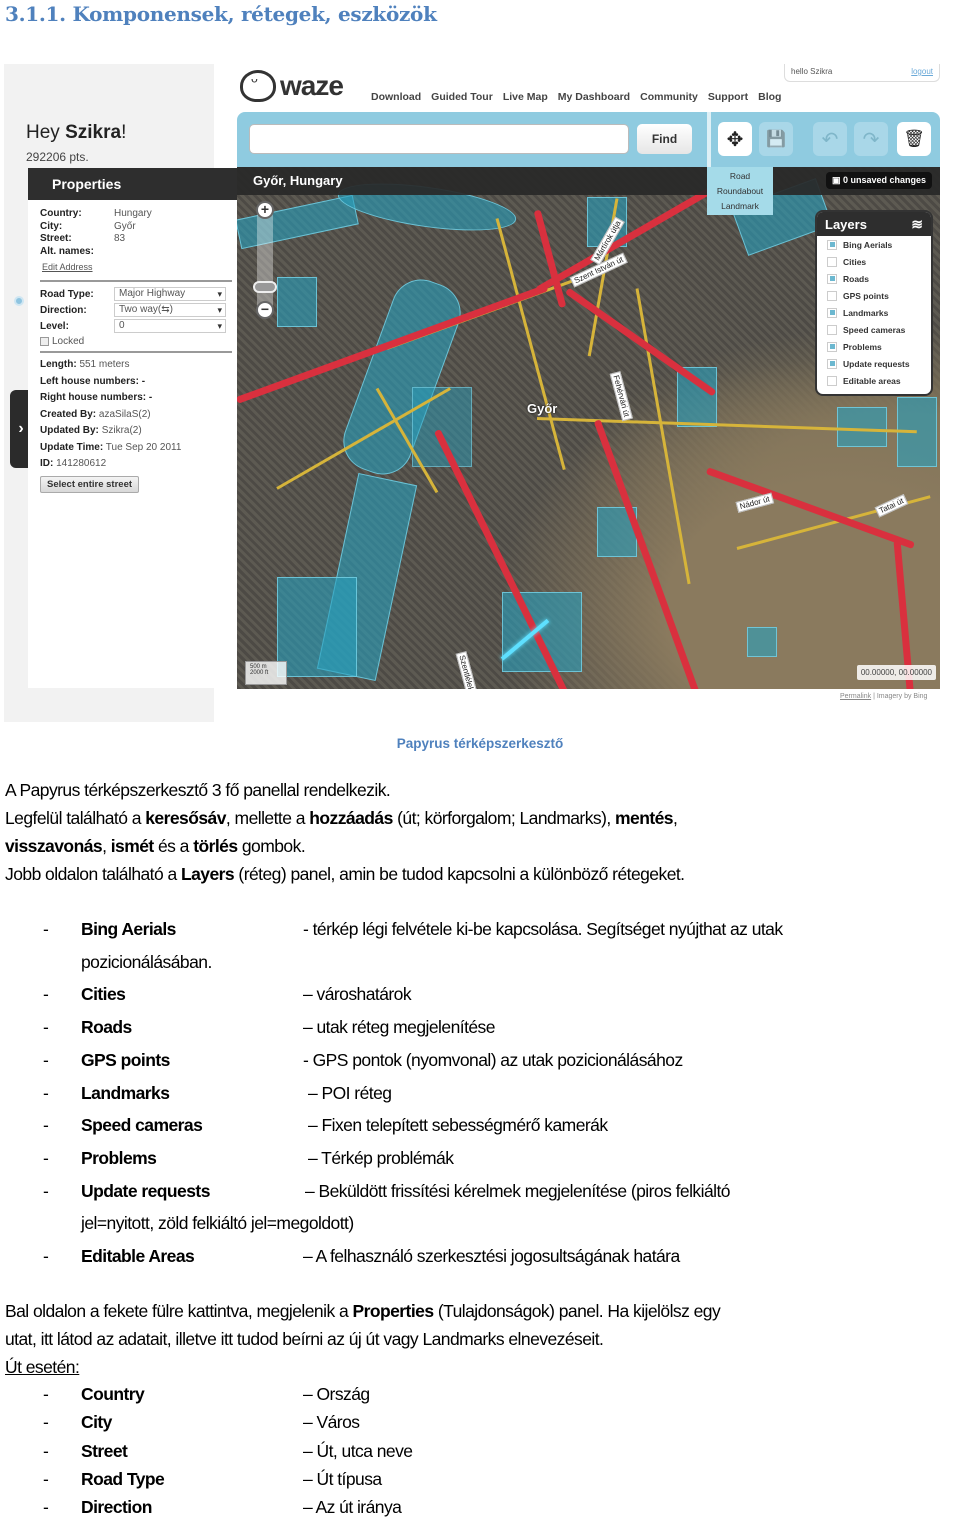 The height and width of the screenshot is (1529, 960). I want to click on undo-button: ↶, so click(830, 139).